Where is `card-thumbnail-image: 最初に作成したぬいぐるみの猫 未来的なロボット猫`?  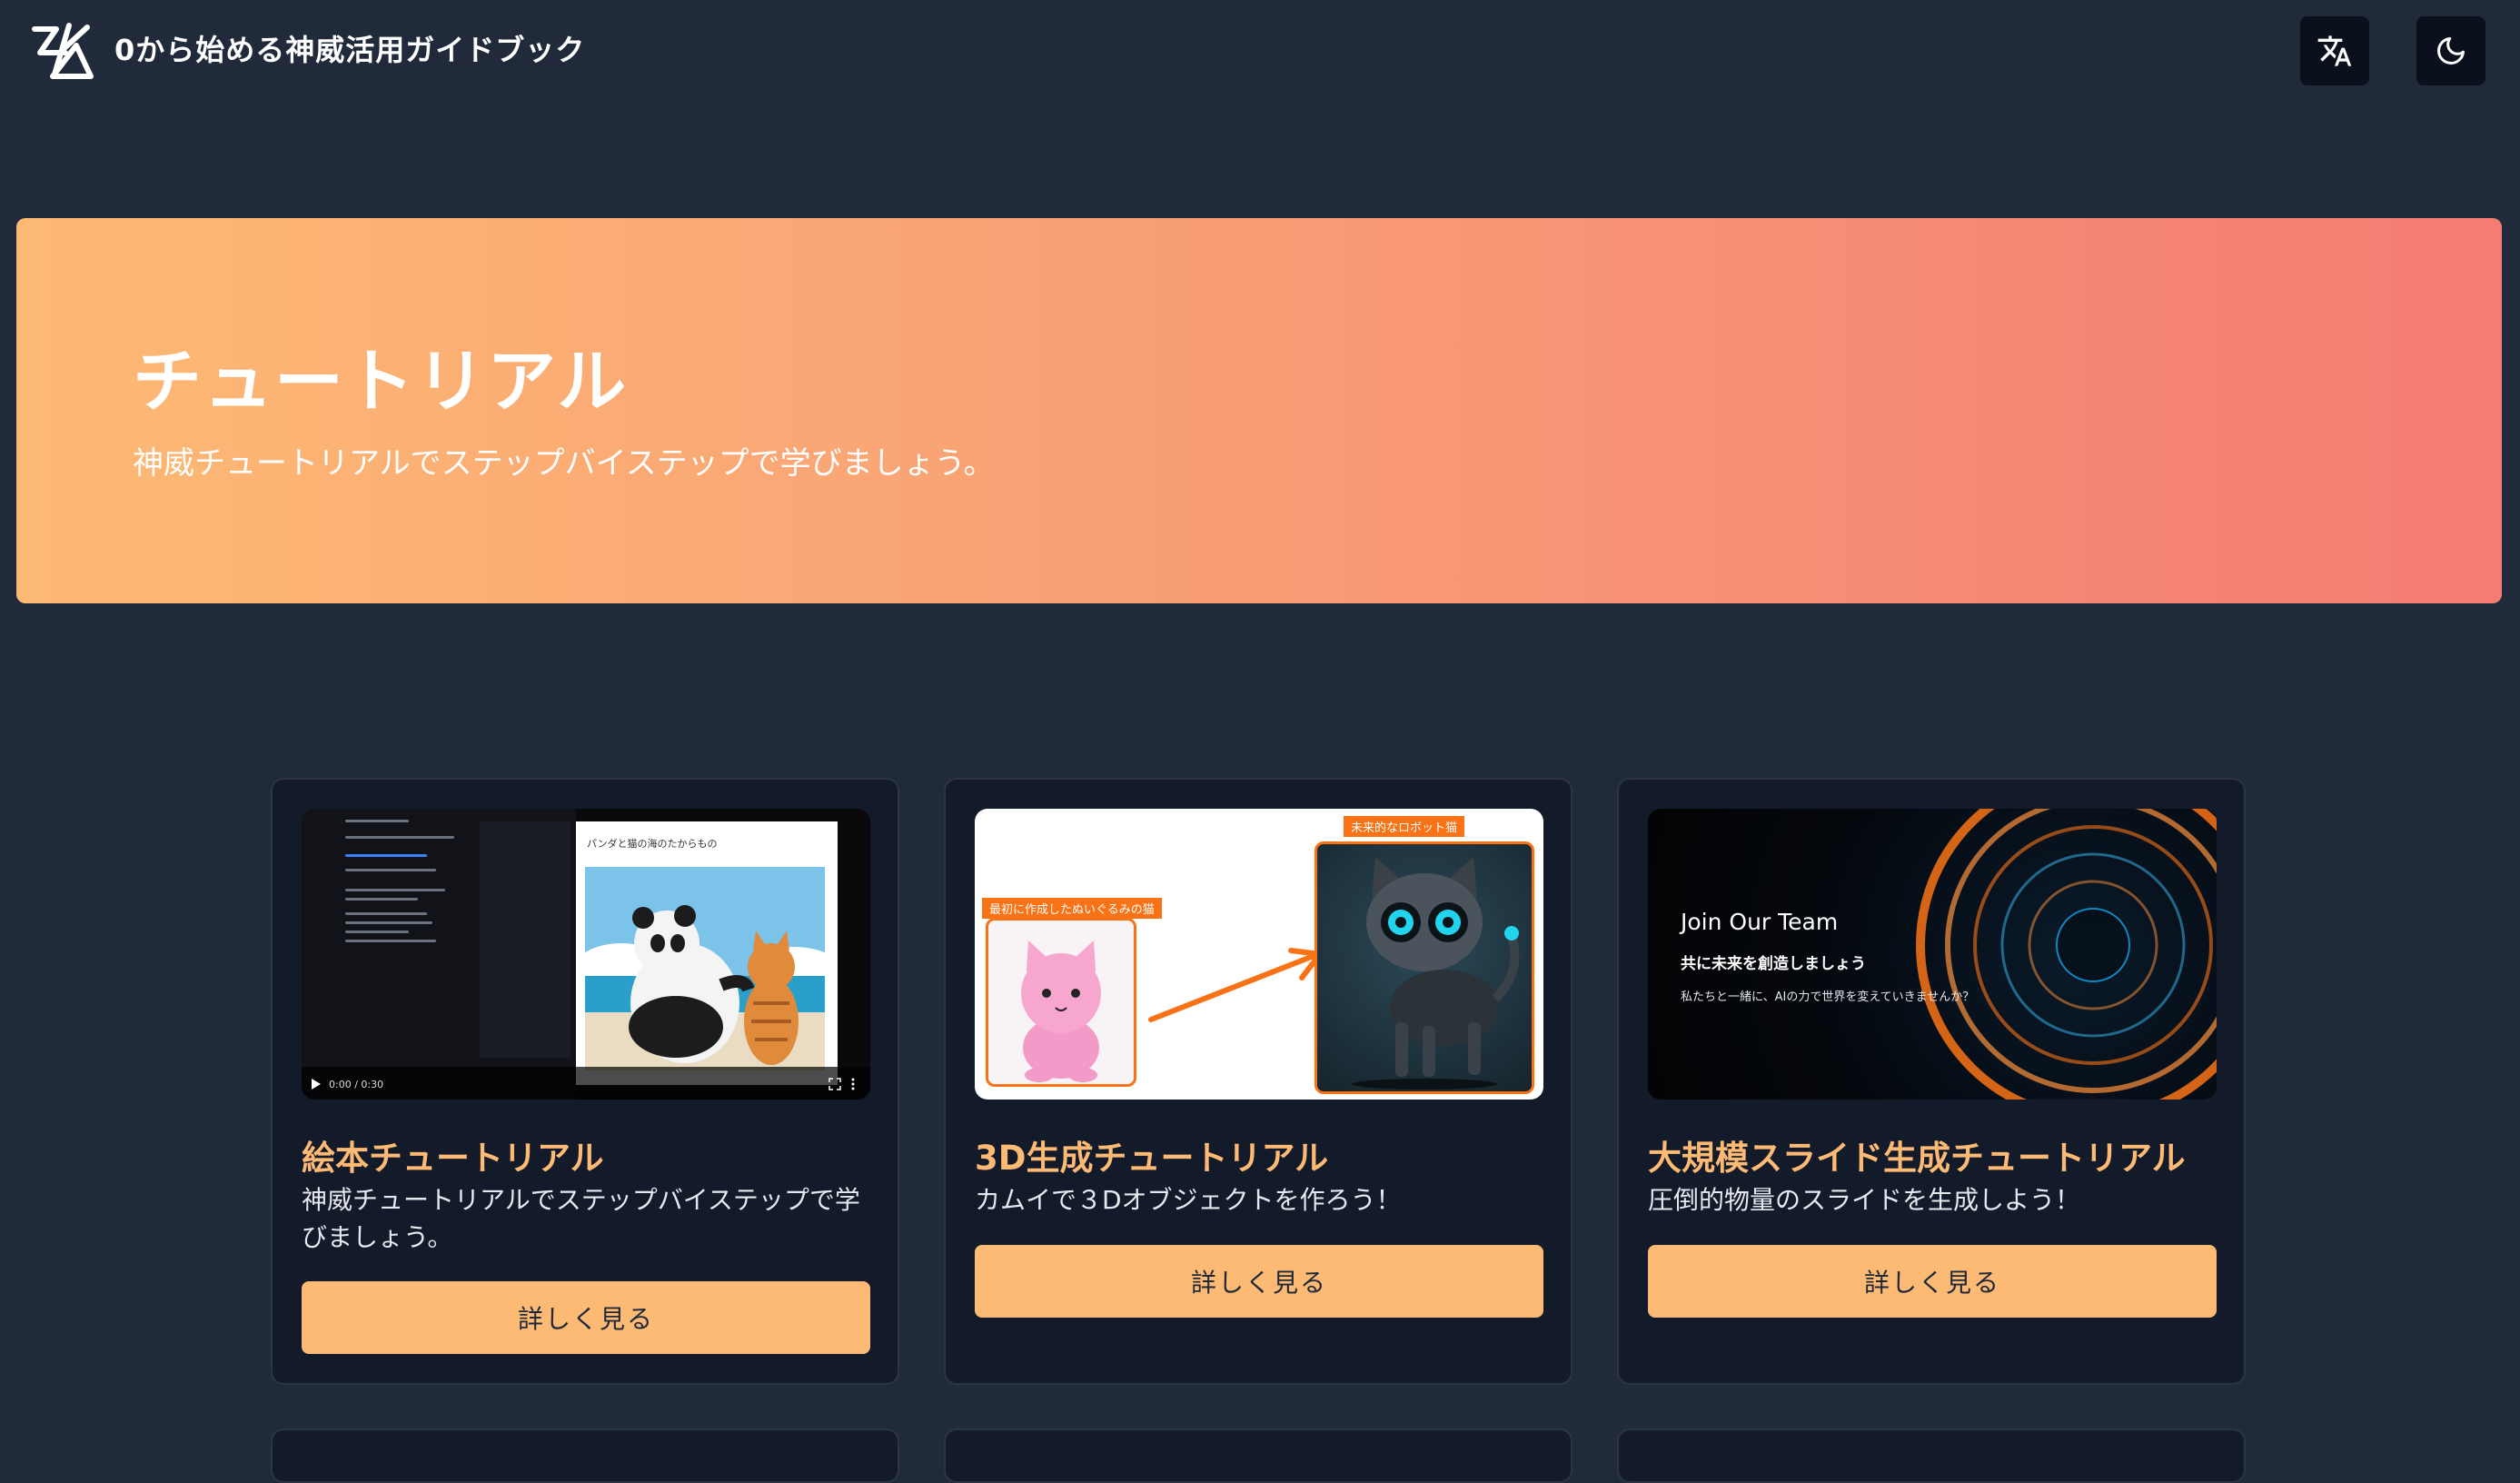 card-thumbnail-image: 最初に作成したぬいぐるみの猫 未来的なロボット猫 is located at coordinates (1259, 955).